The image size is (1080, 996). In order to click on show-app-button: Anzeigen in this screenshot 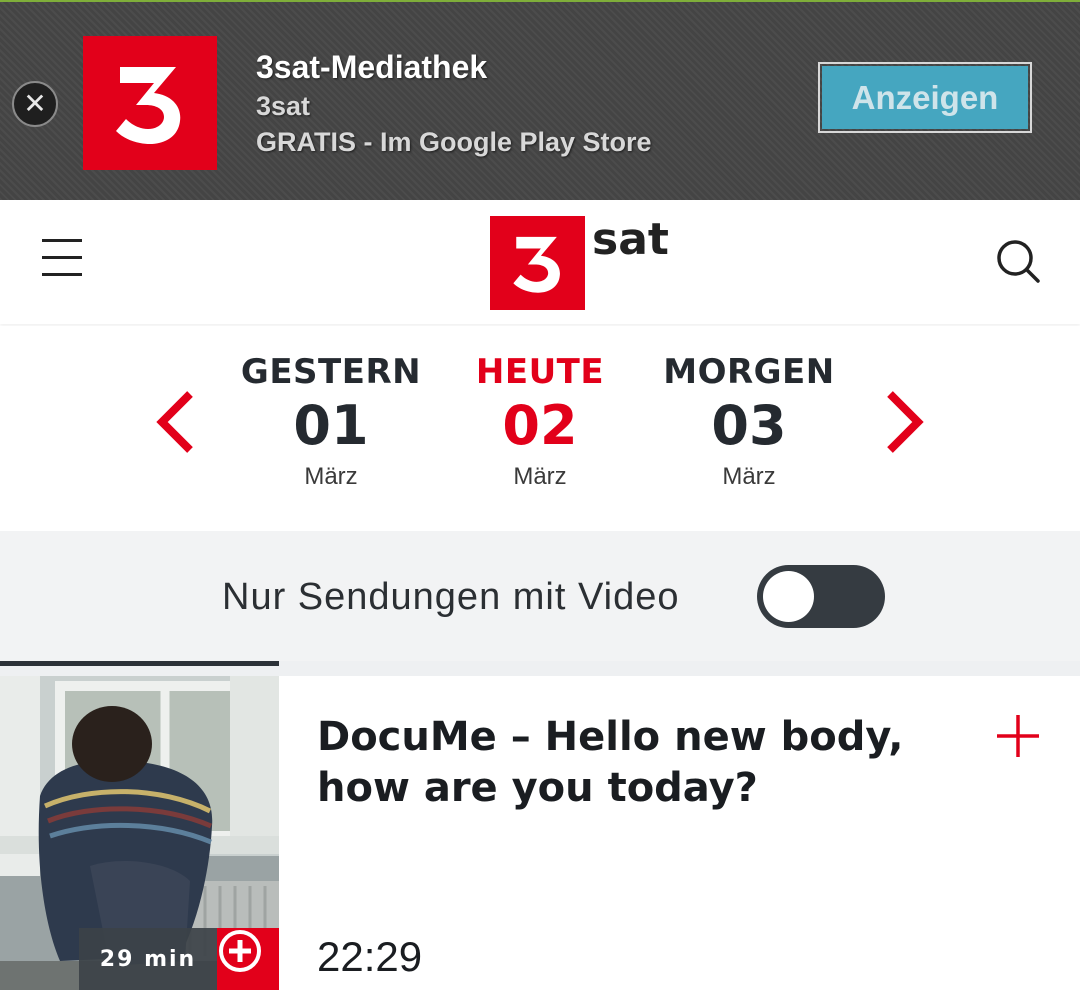, I will do `click(925, 97)`.